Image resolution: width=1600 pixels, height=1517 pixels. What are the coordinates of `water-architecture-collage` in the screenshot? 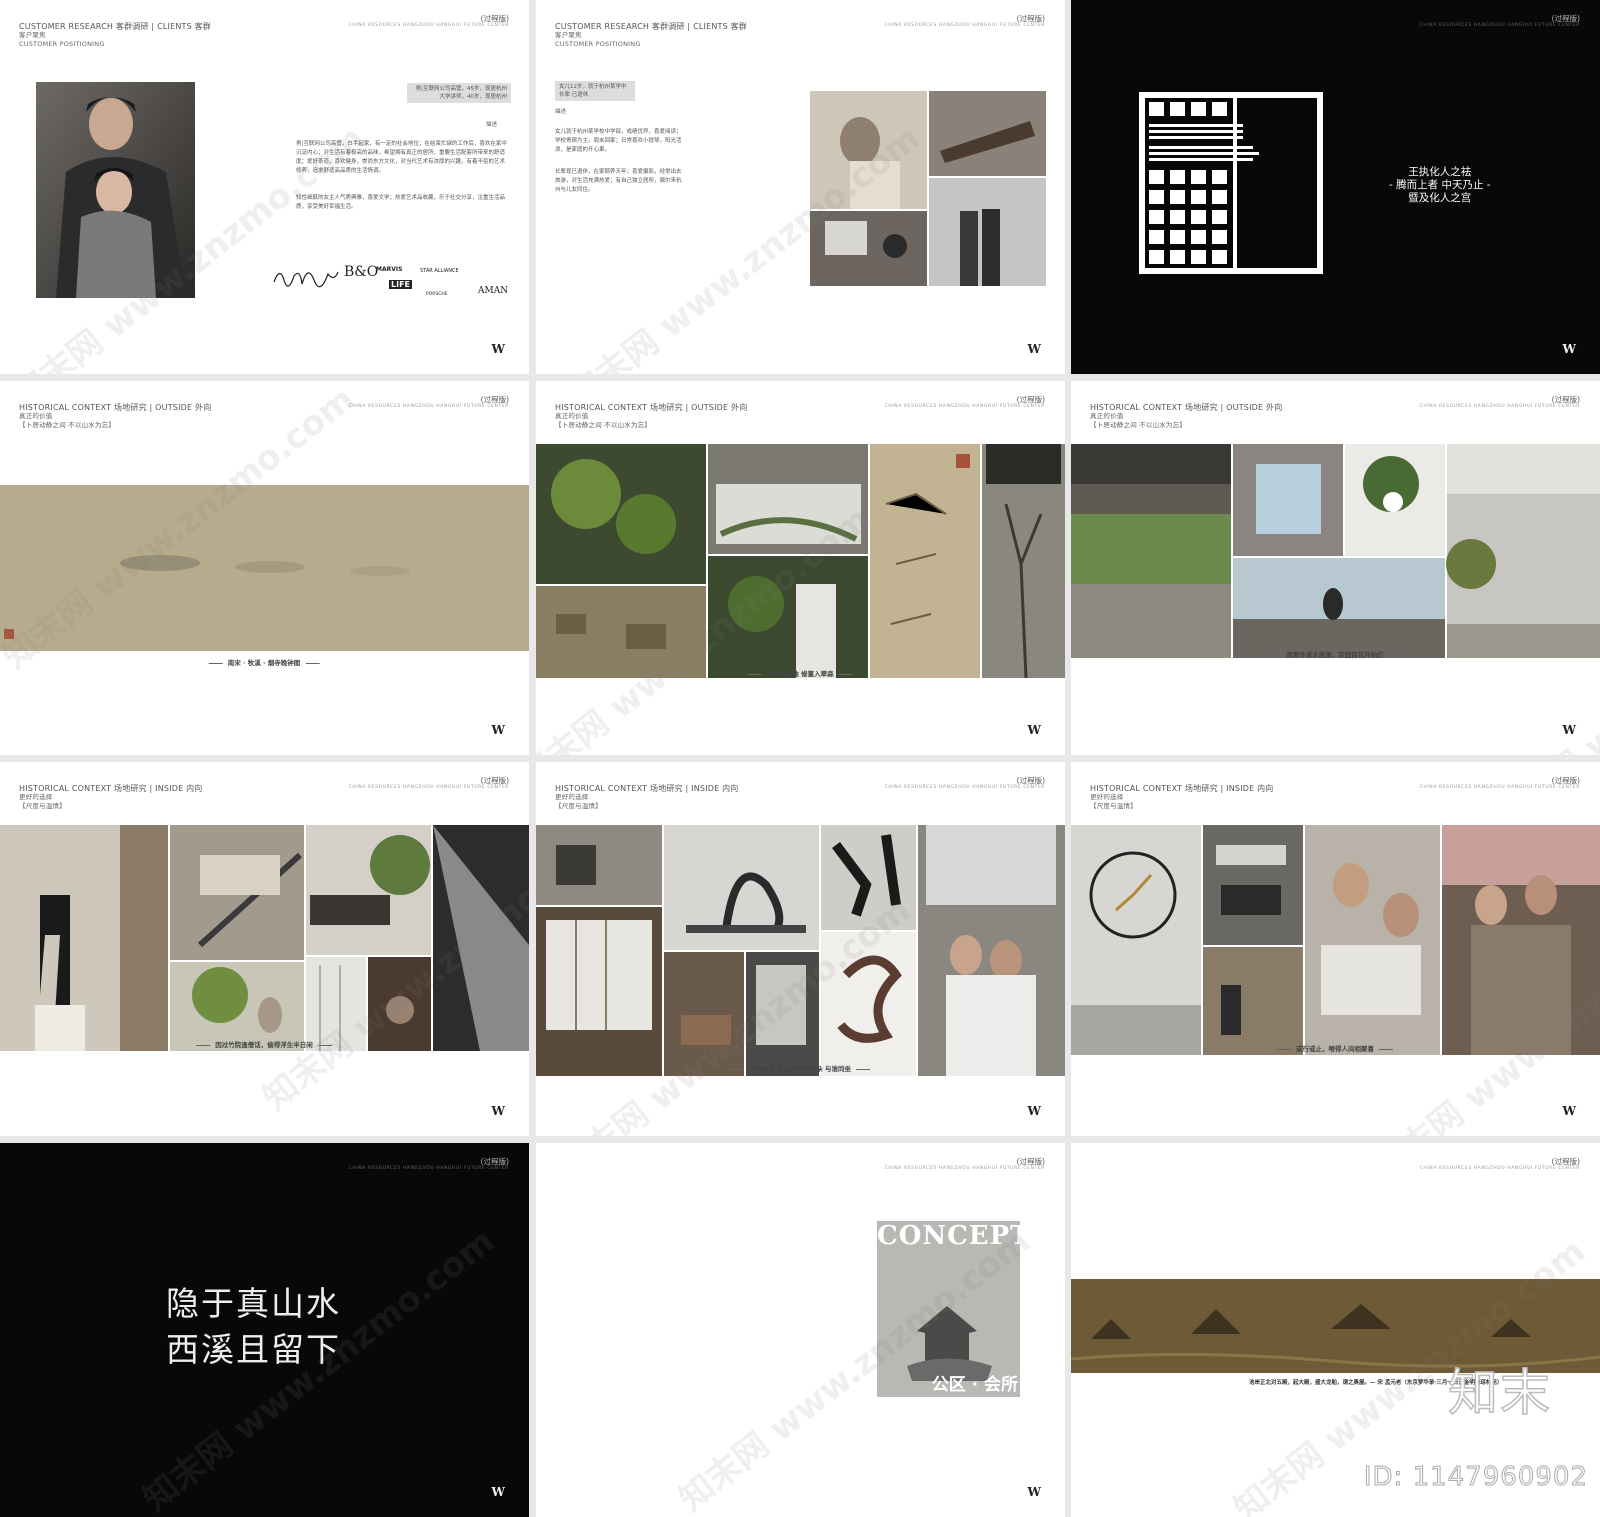 It's located at (1335, 551).